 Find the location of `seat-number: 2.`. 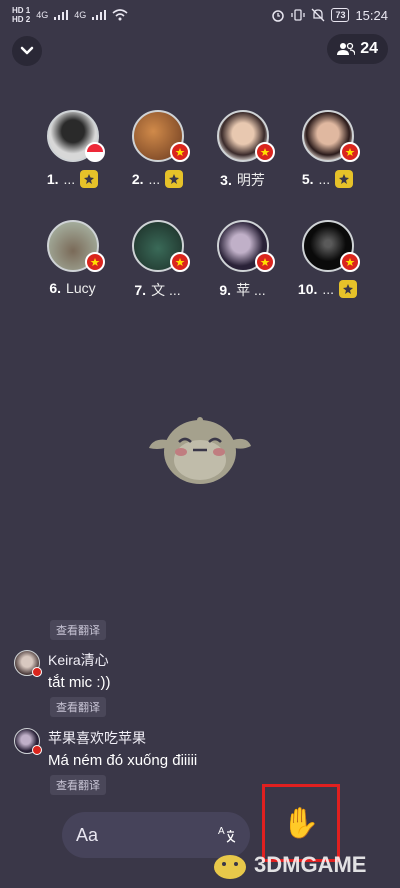

seat-number: 2. is located at coordinates (137, 179).